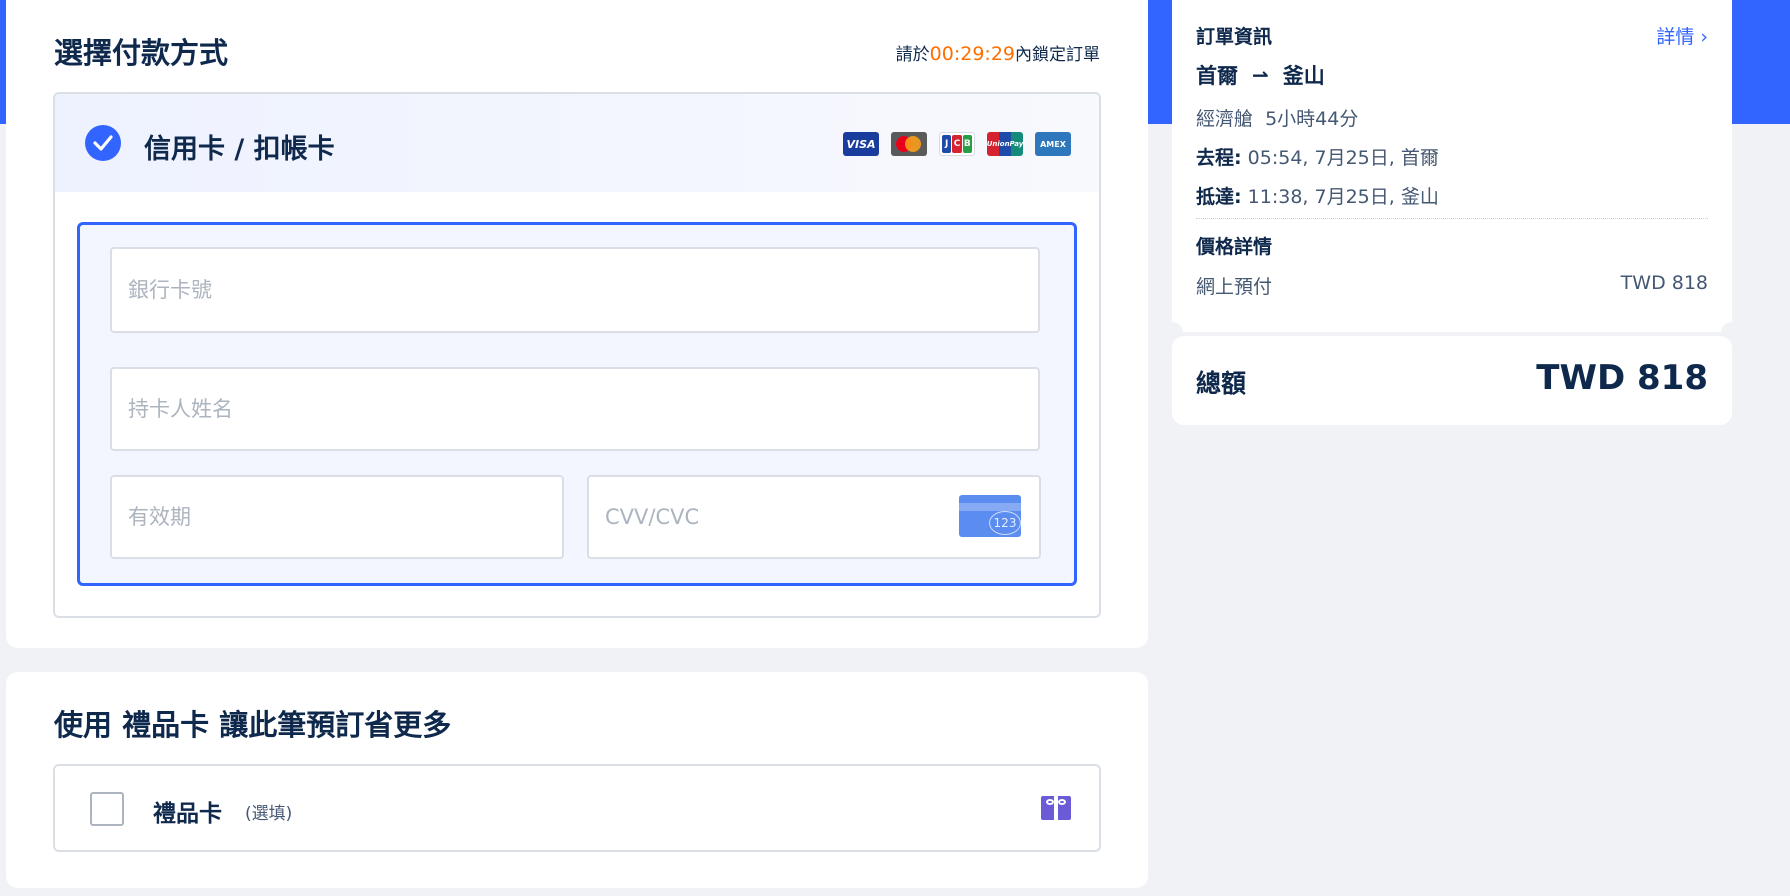 Image resolution: width=1790 pixels, height=896 pixels. Describe the element at coordinates (1452, 380) in the screenshot. I see `total-panel: 總額 TWD 818` at that location.